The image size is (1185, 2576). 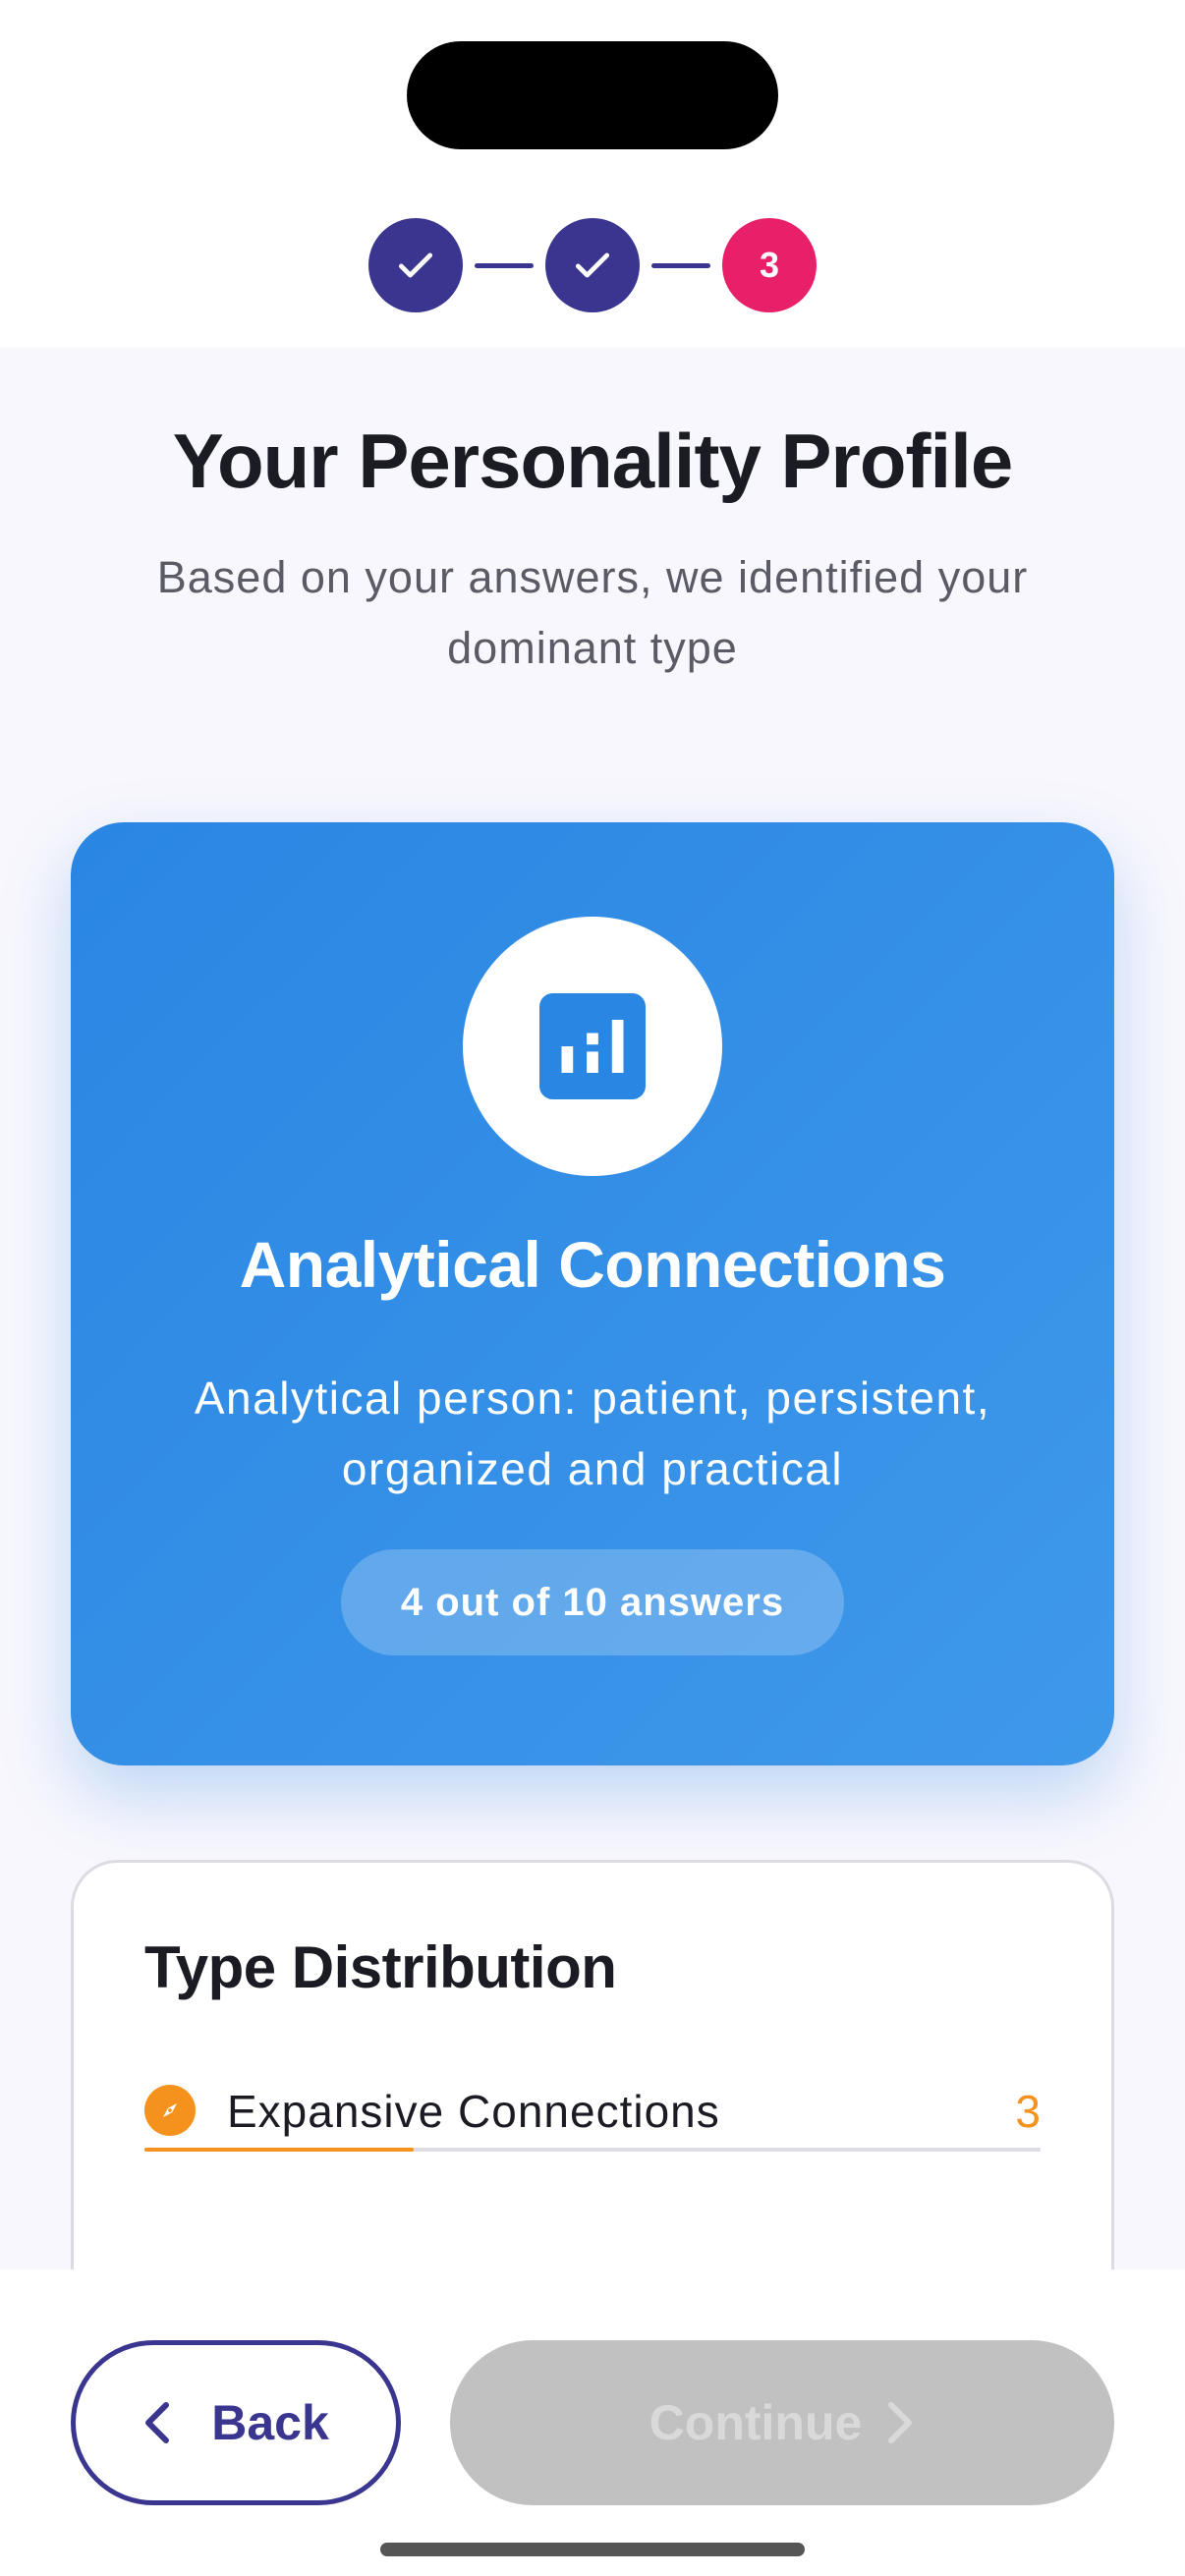 I want to click on step-3-current: 3, so click(x=770, y=265).